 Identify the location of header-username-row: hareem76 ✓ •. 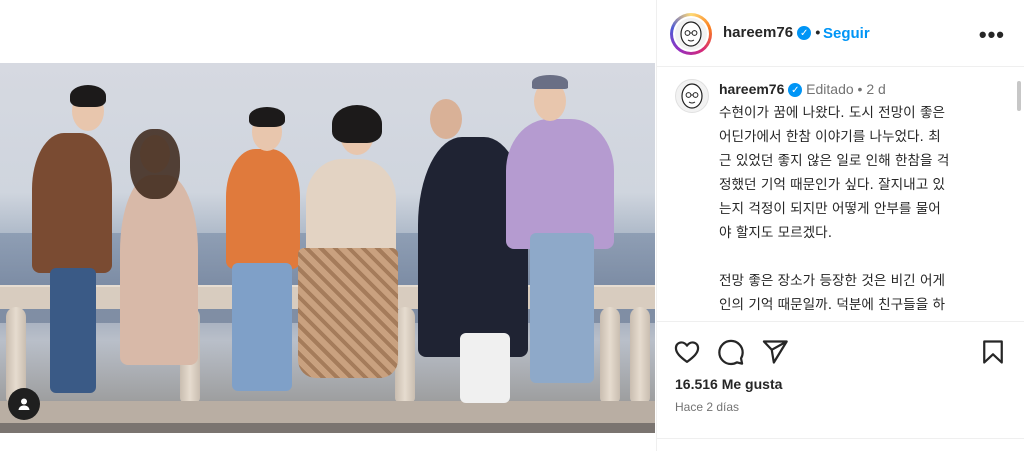
(771, 32).